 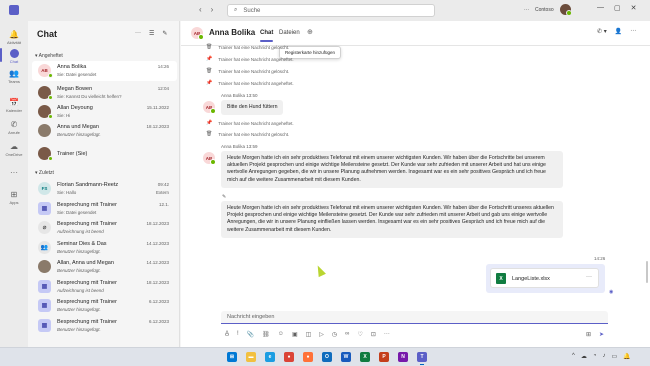 I want to click on system-message: 📌 Trainer hat eine Nachricht angeheftet., so click(x=250, y=59).